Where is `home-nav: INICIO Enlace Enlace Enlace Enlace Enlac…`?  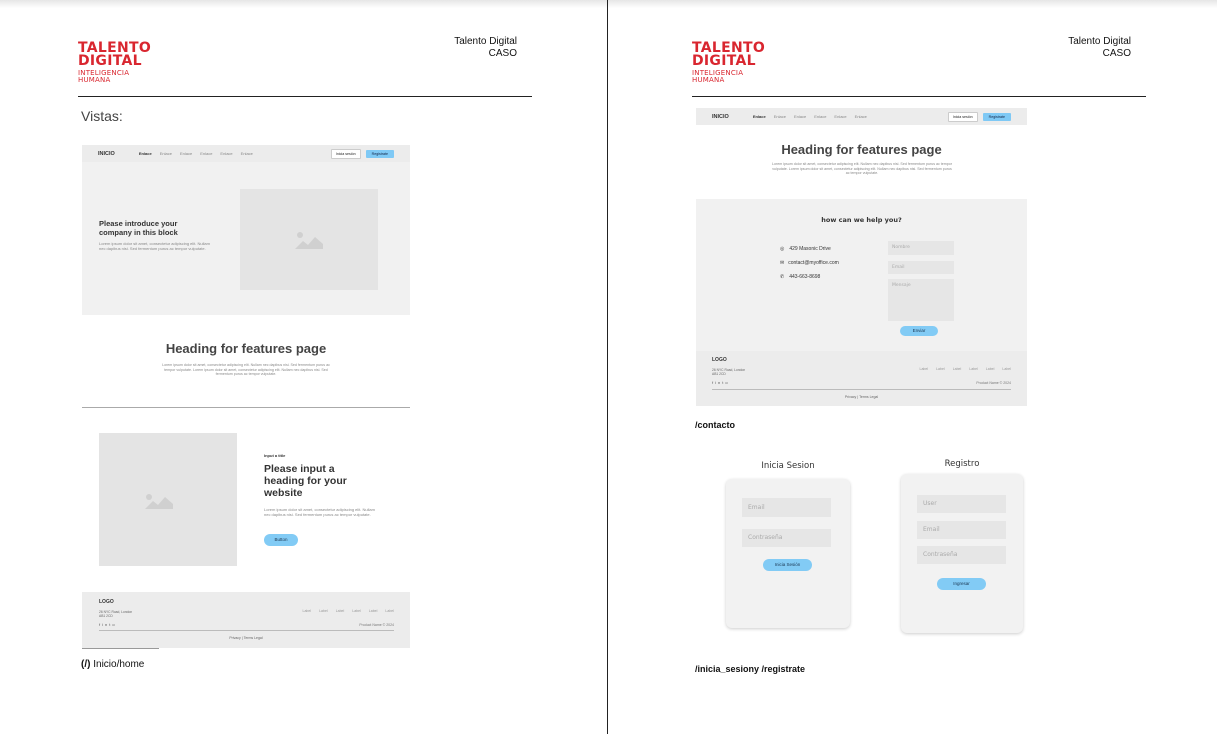
home-nav: INICIO Enlace Enlace Enlace Enlace Enlac… is located at coordinates (246, 153).